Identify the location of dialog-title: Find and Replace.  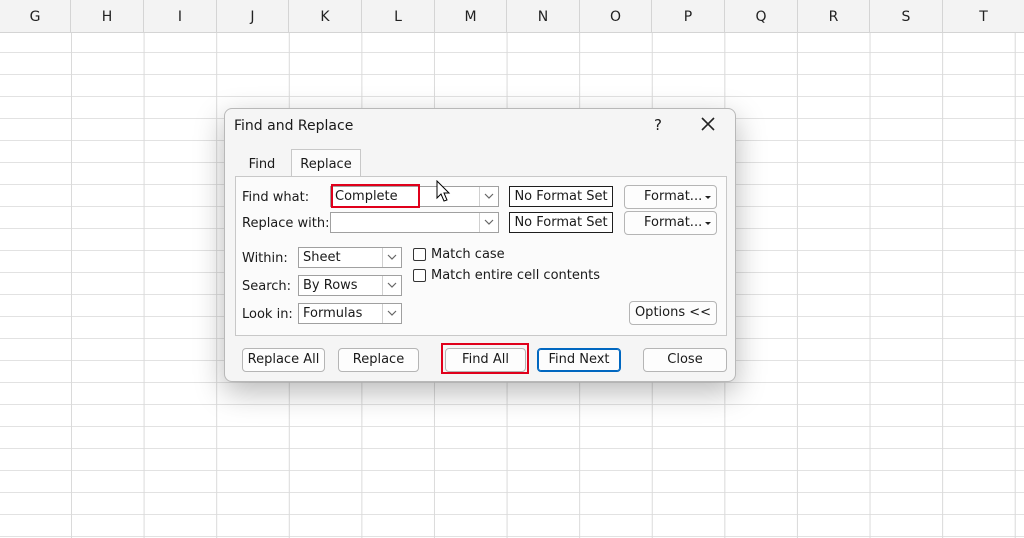
(294, 126).